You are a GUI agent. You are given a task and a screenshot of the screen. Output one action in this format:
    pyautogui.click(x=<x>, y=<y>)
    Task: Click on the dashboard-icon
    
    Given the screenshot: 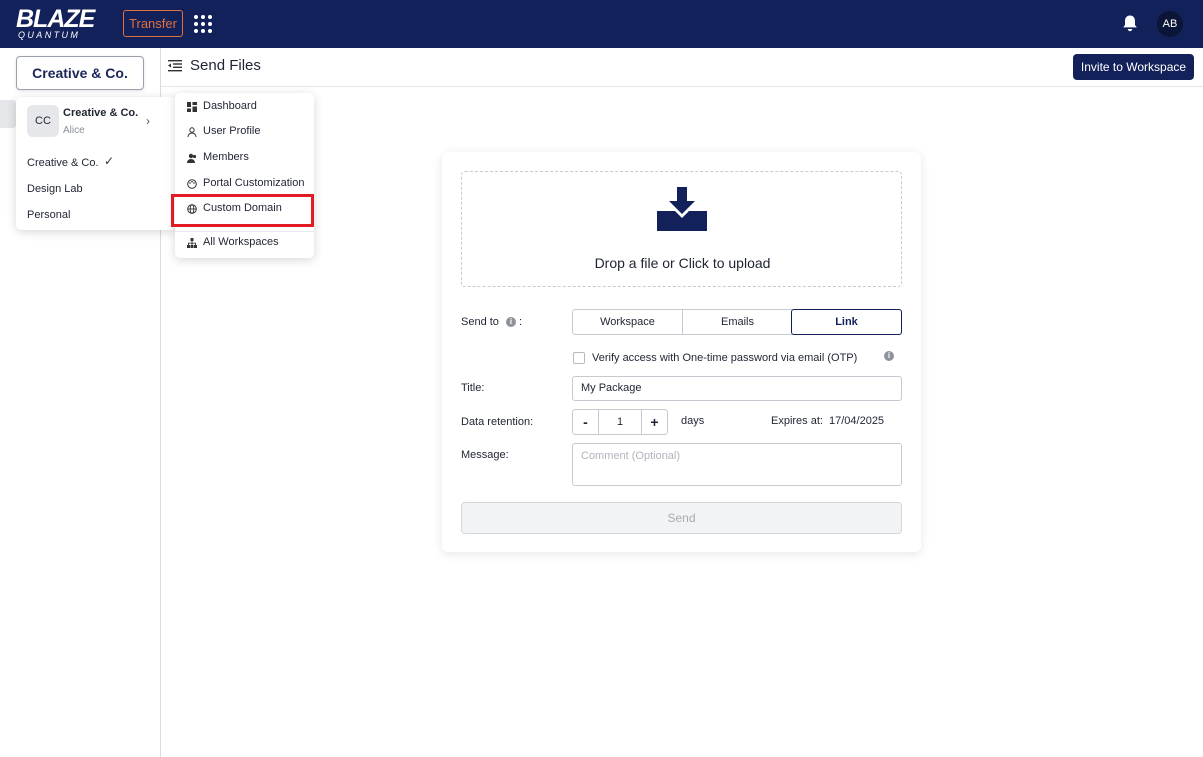 What is the action you would take?
    pyautogui.click(x=192, y=107)
    